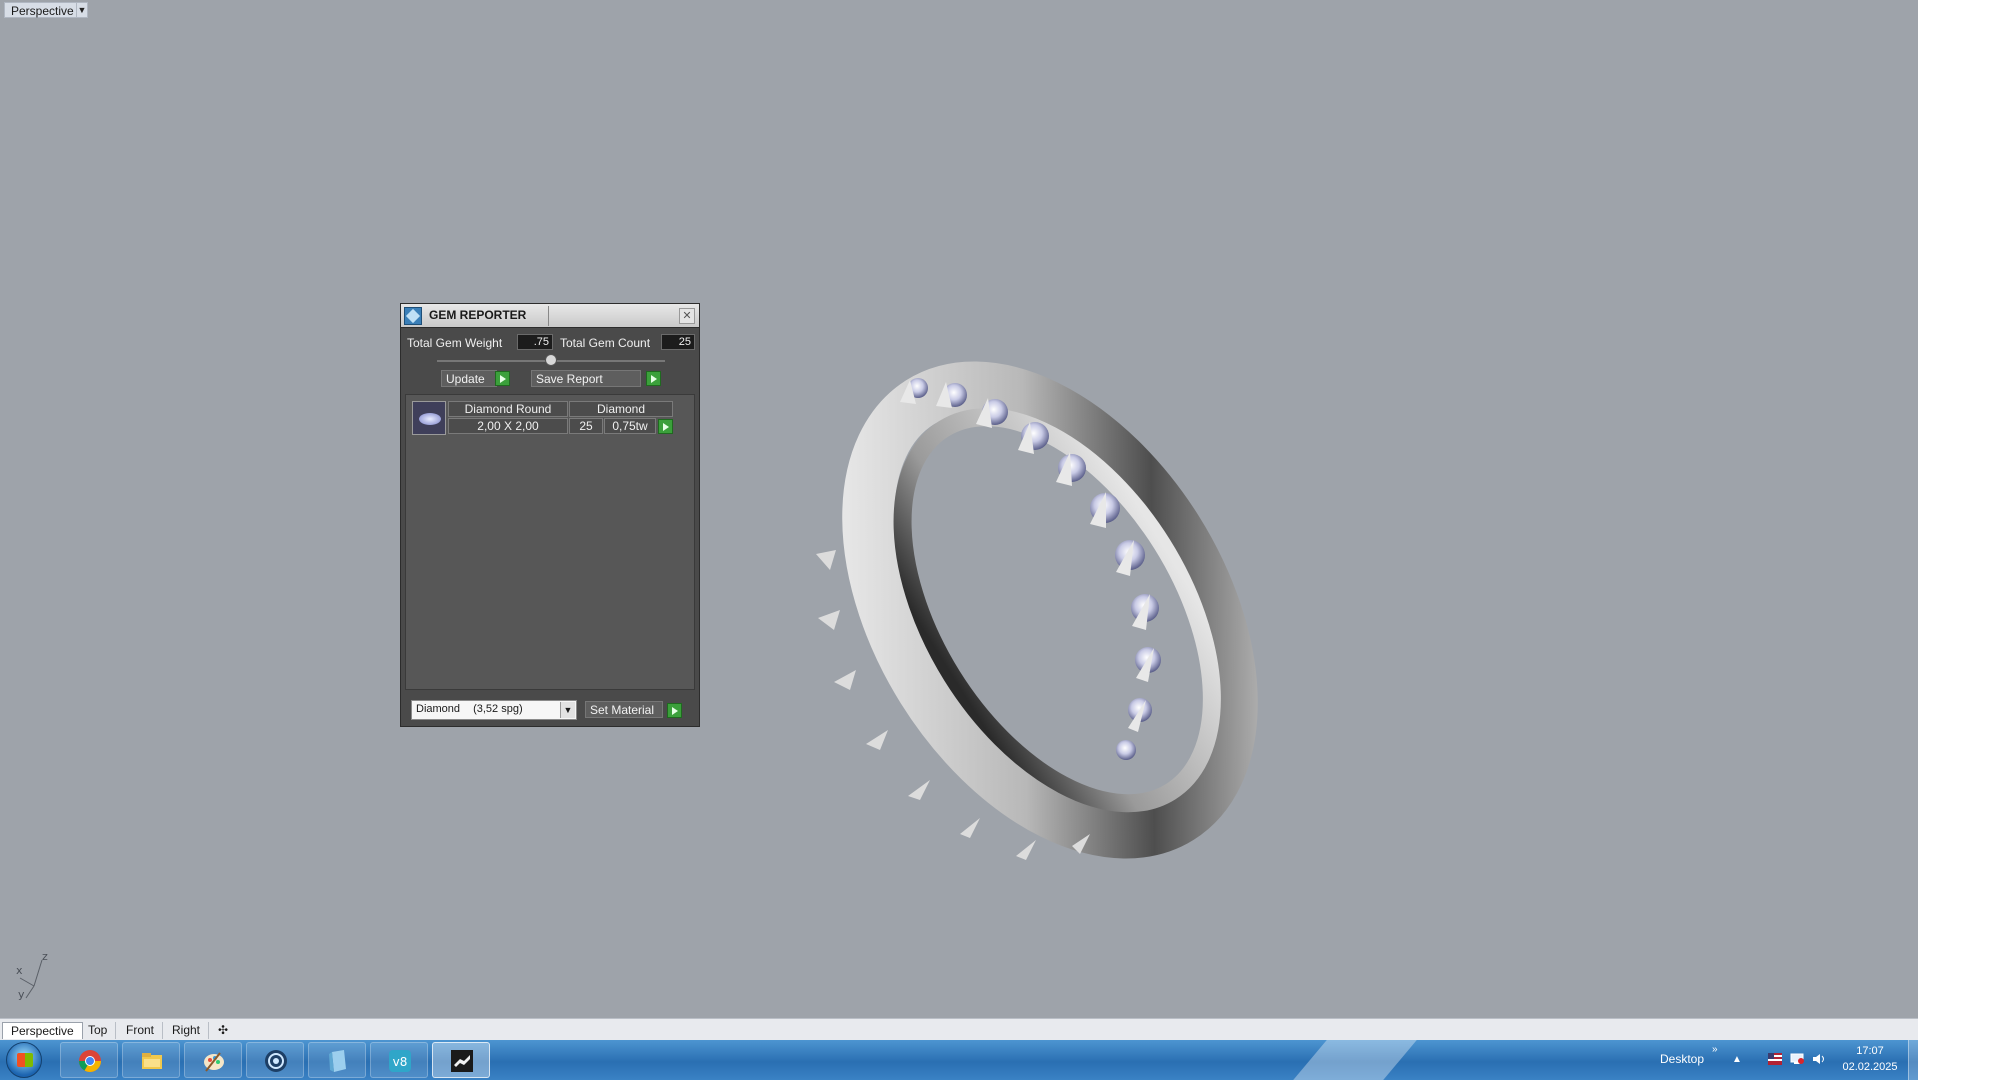  I want to click on total-gem-count-value: 25, so click(678, 342).